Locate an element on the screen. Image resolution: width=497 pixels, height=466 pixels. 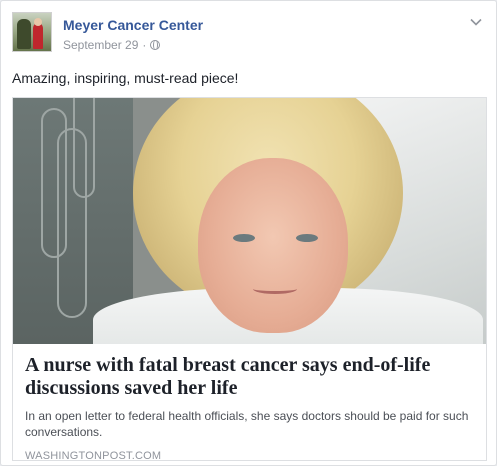
article-source: WASHINGTONPOST.COM is located at coordinates (93, 456).